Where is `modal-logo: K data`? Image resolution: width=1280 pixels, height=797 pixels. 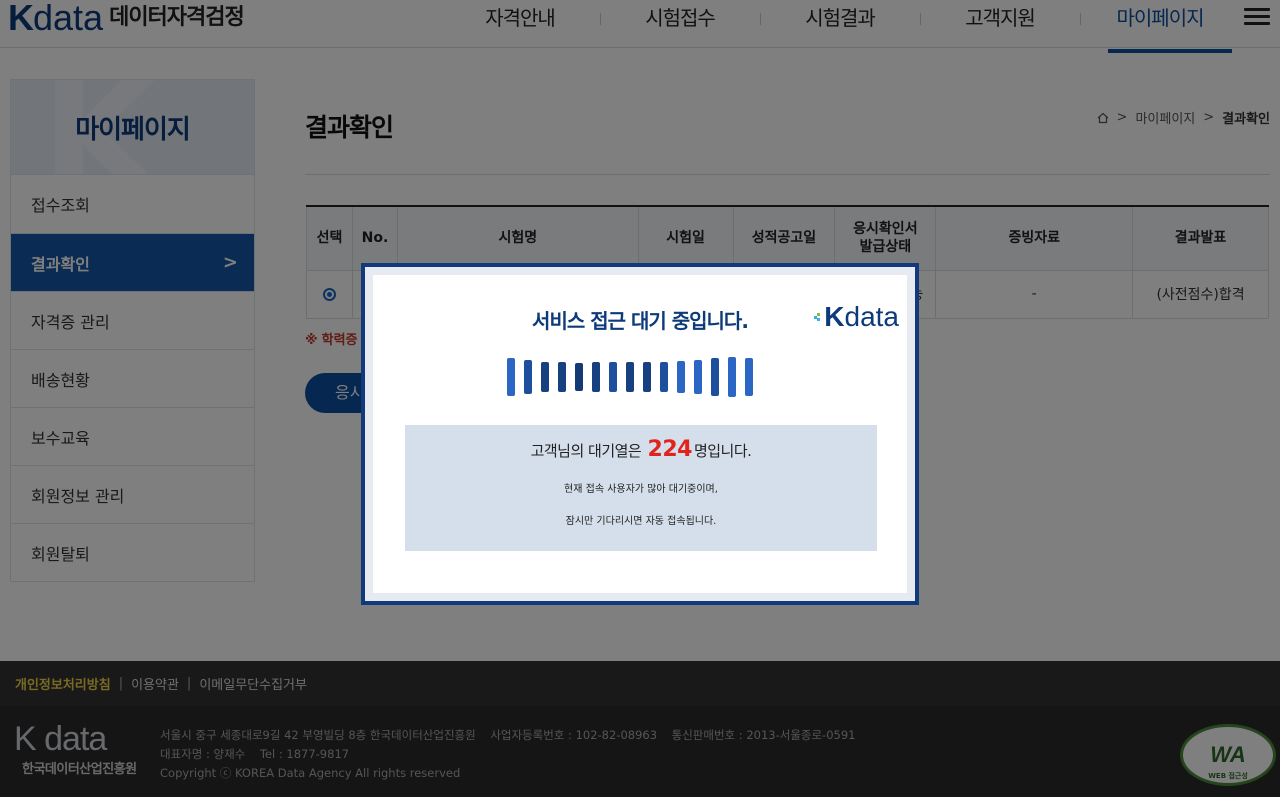 modal-logo: K data is located at coordinates (856, 317).